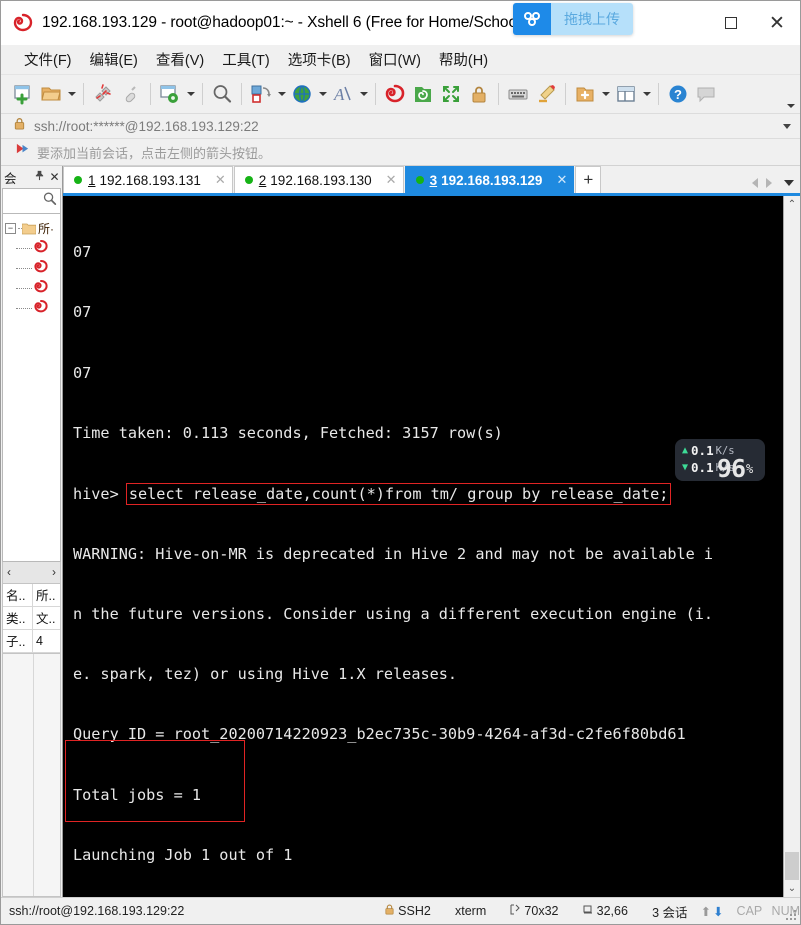 This screenshot has width=801, height=925. Describe the element at coordinates (364, 94) in the screenshot. I see `font-dropdown-icon` at that location.